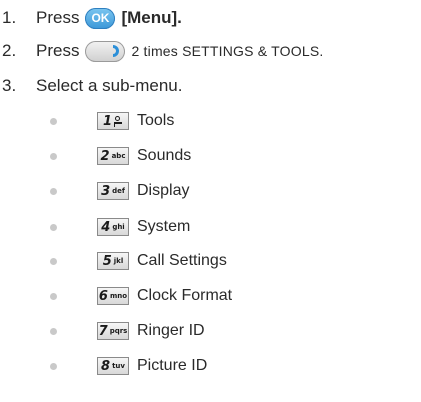 The width and height of the screenshot is (421, 402). I want to click on step-number: 1., so click(9, 17).